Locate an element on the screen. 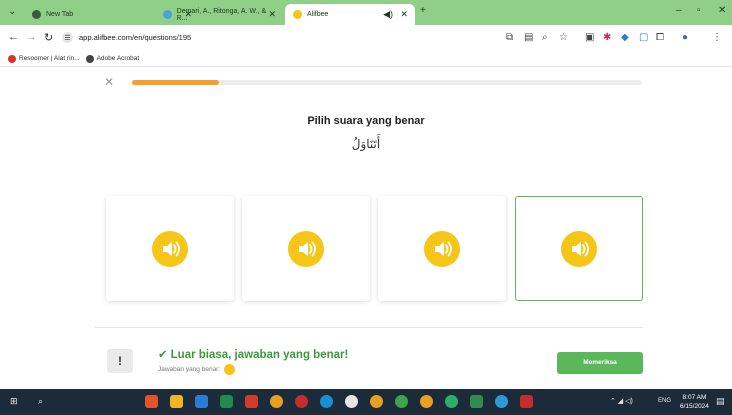  clock: 8:07 AM 6/15/2024 is located at coordinates (694, 402).